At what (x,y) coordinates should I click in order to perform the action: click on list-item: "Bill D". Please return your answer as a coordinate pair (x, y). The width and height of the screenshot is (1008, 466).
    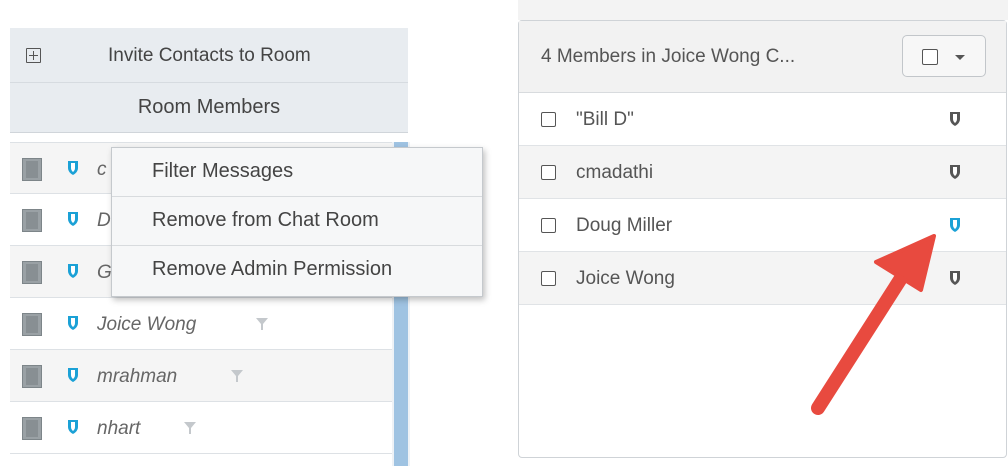
    Looking at the image, I should click on (762, 119).